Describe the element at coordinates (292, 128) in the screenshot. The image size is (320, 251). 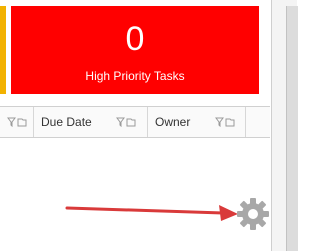
I see `vertical-scrollbar` at that location.